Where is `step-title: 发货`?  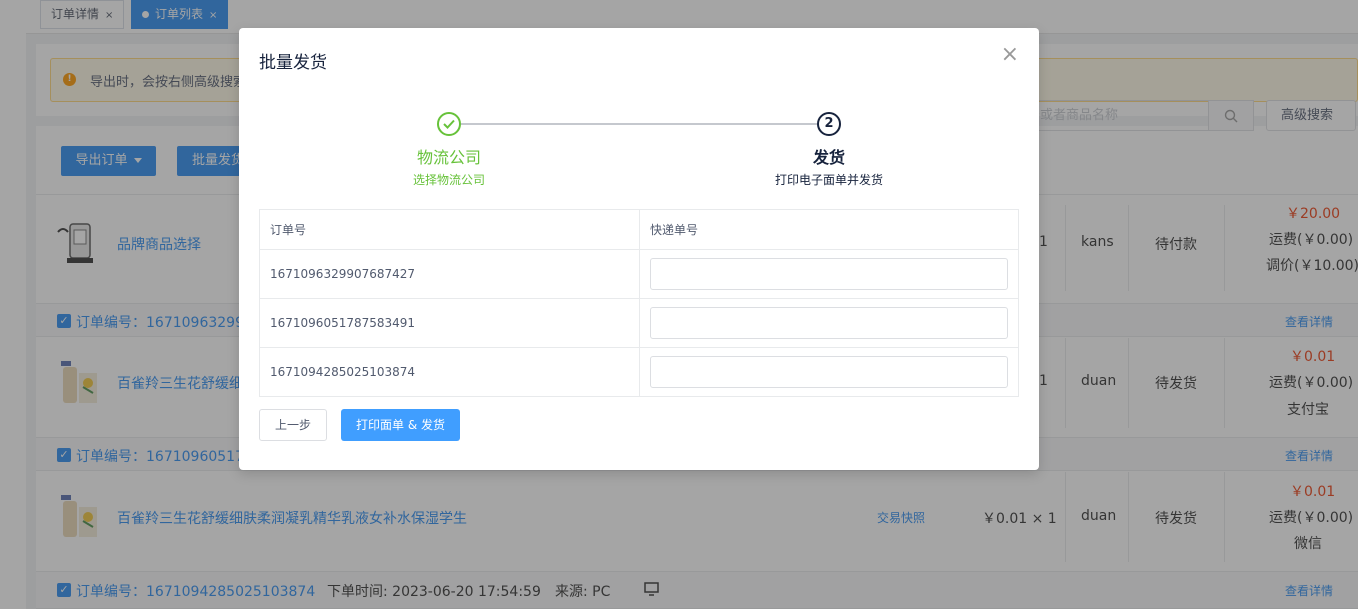 step-title: 发货 is located at coordinates (828, 157).